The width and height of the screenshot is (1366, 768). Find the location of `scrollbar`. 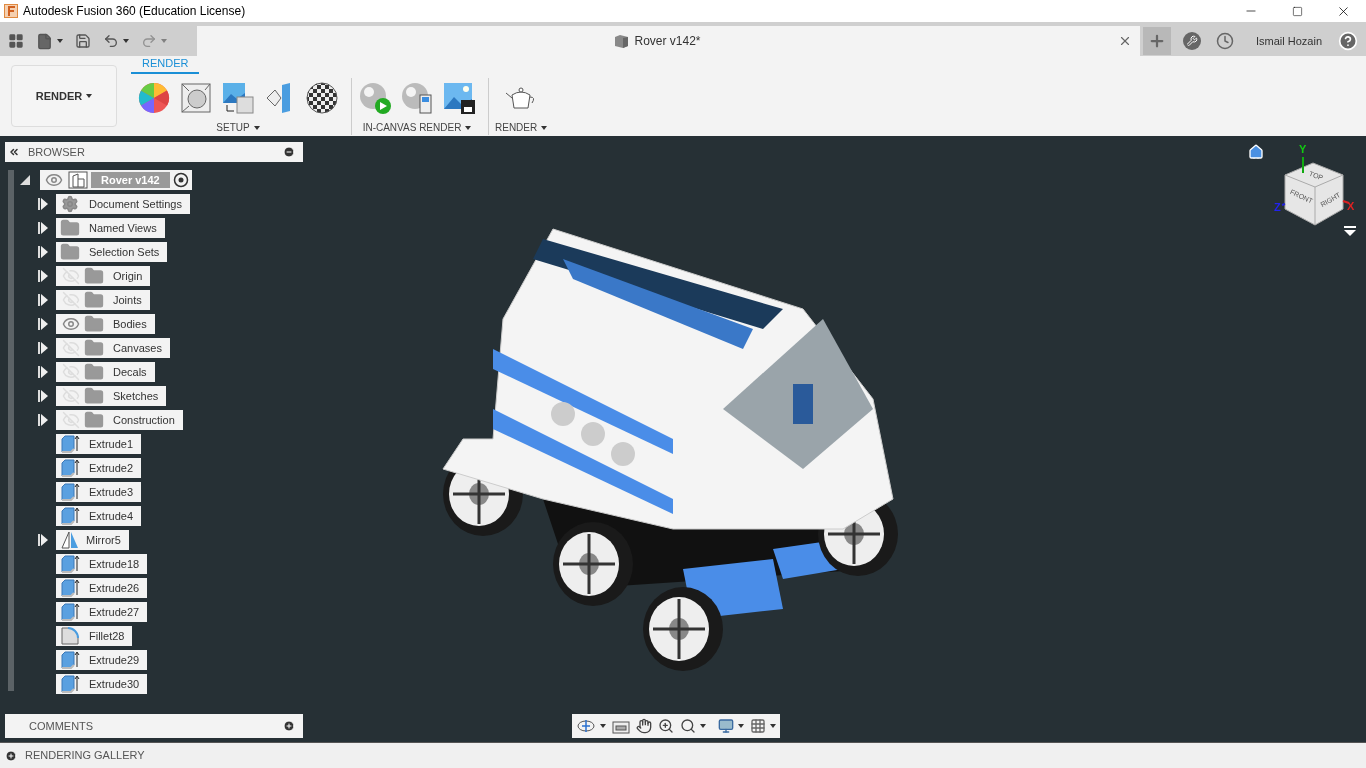

scrollbar is located at coordinates (11, 430).